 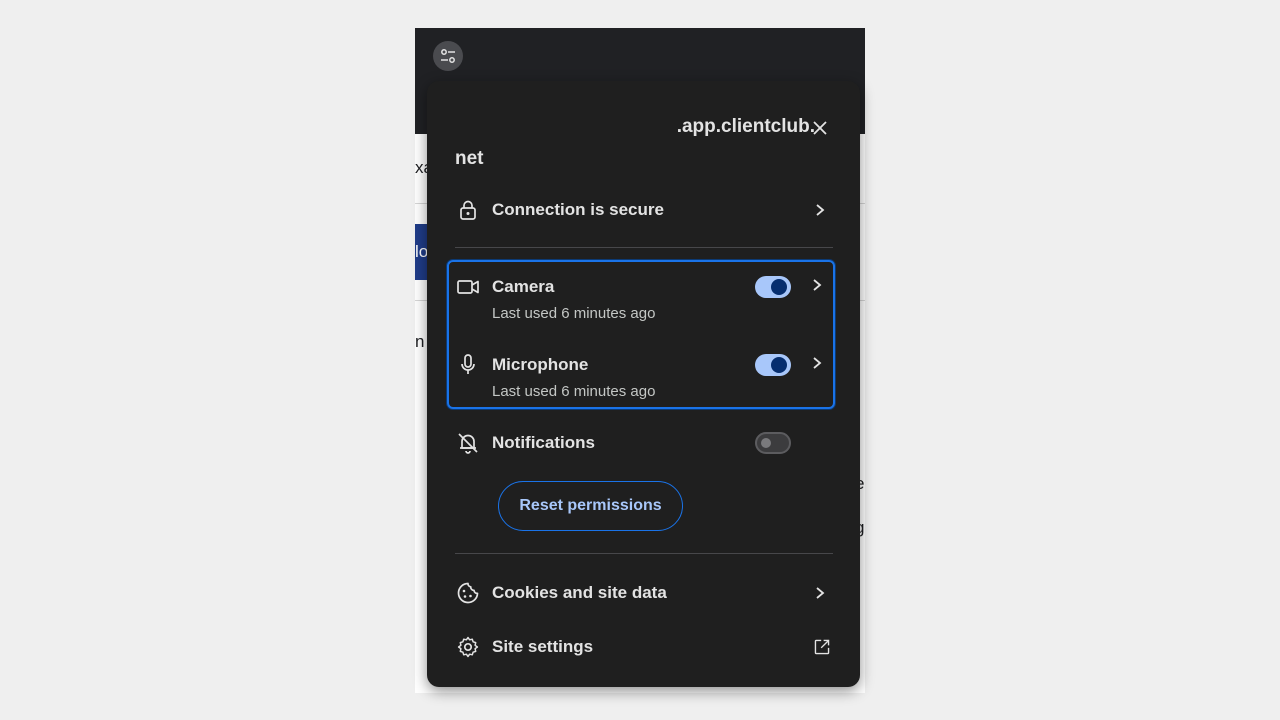 What do you see at coordinates (468, 287) in the screenshot?
I see `videocam-icon` at bounding box center [468, 287].